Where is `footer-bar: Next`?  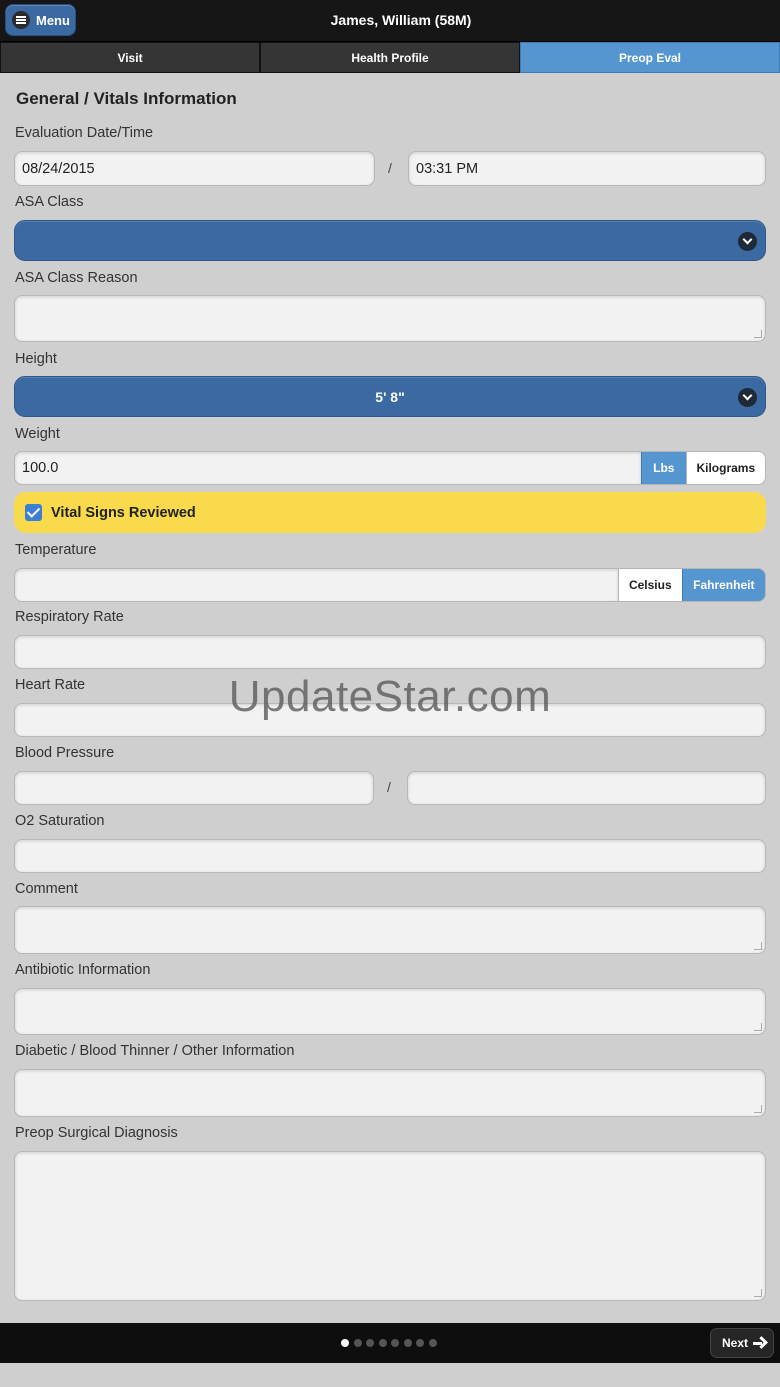
footer-bar: Next is located at coordinates (390, 1343).